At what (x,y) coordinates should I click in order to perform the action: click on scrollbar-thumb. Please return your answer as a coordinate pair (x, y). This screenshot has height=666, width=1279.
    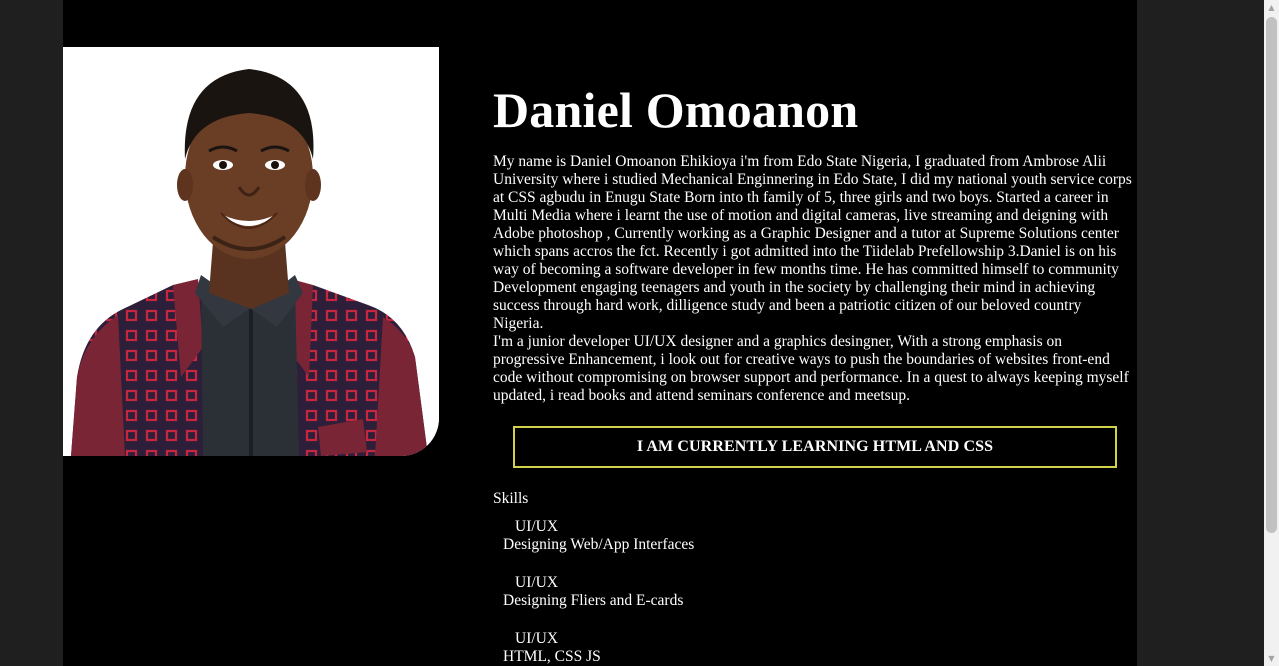
    Looking at the image, I should click on (1271, 275).